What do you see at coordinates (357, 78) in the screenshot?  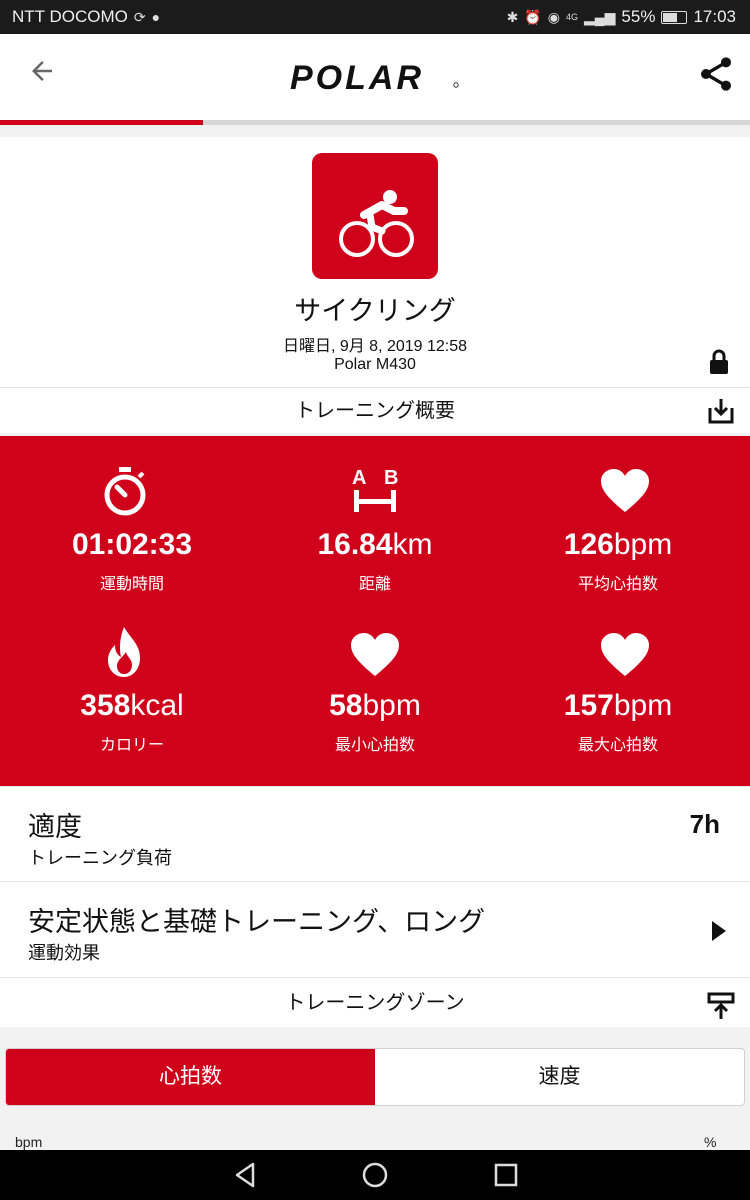 I see `svg-text: POLAR` at bounding box center [357, 78].